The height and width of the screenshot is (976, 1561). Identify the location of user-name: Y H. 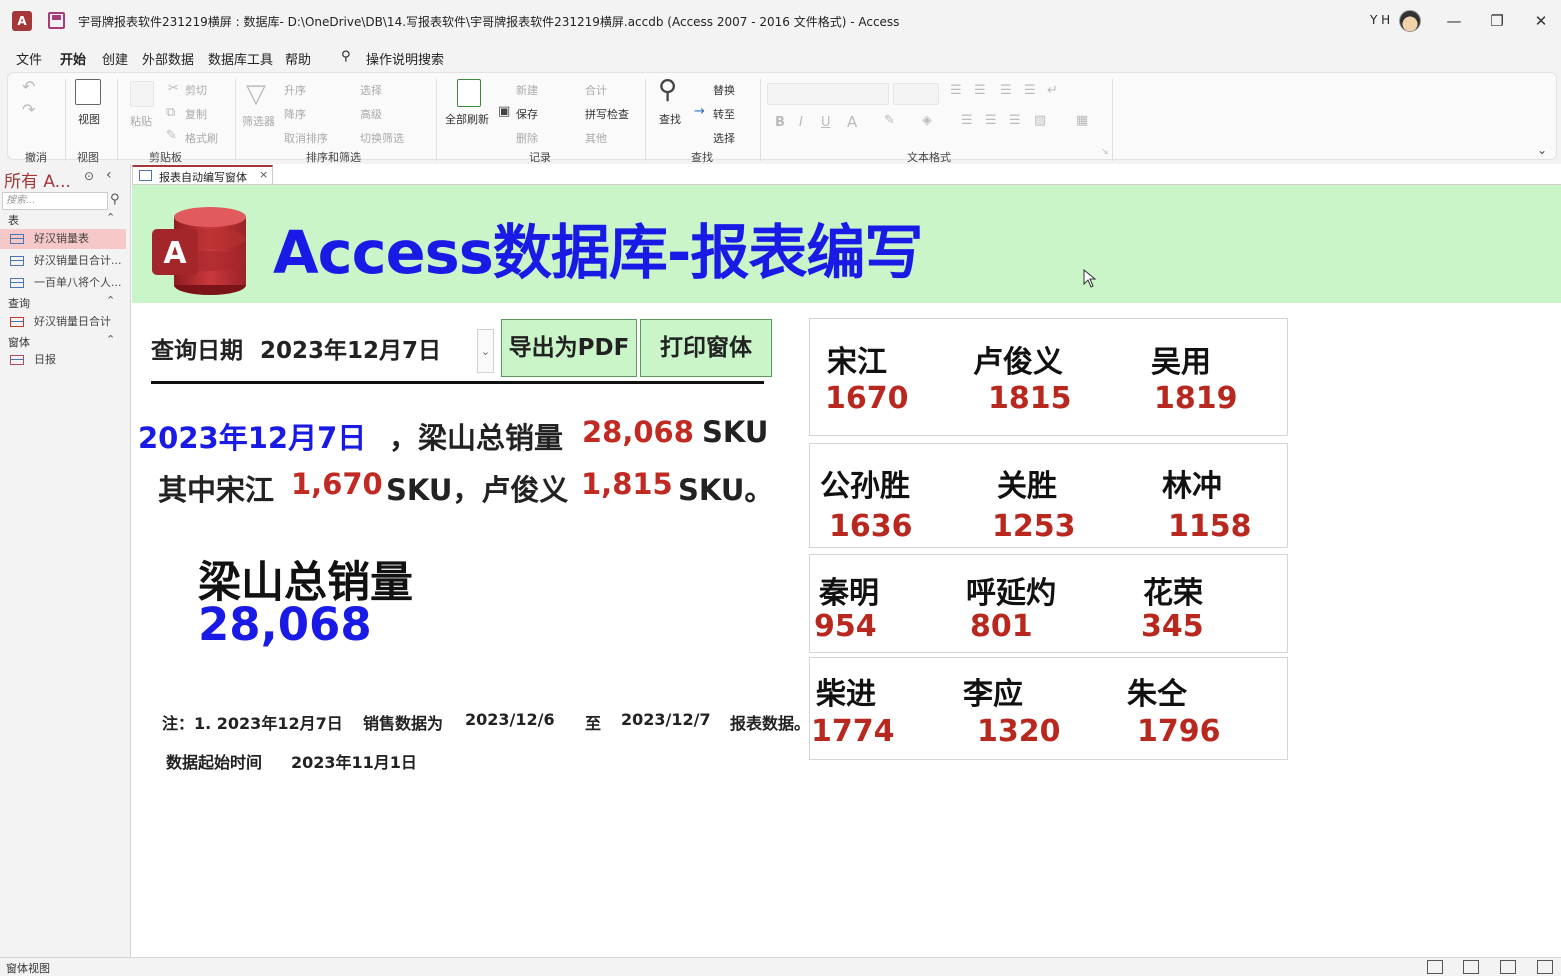
(1380, 20).